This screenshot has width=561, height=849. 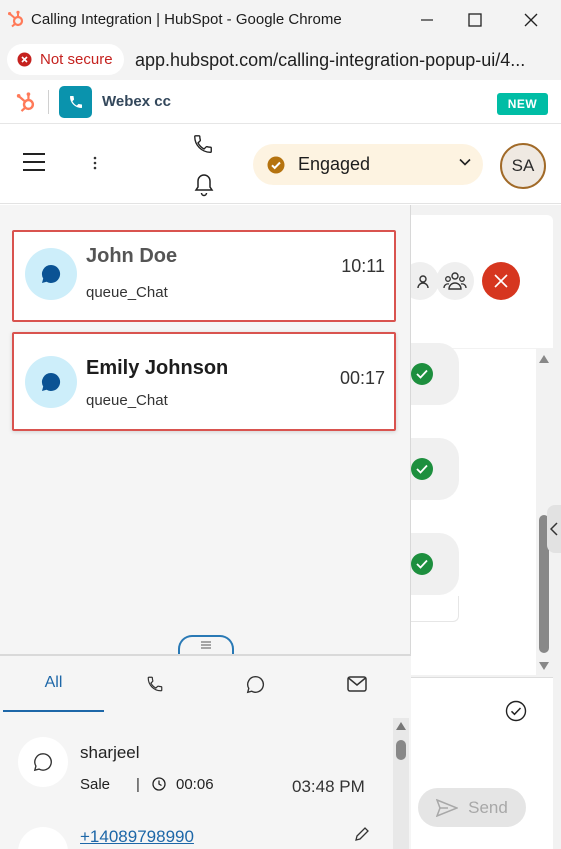 What do you see at coordinates (280, 102) in the screenshot?
I see `app-header: Webex cc NEW` at bounding box center [280, 102].